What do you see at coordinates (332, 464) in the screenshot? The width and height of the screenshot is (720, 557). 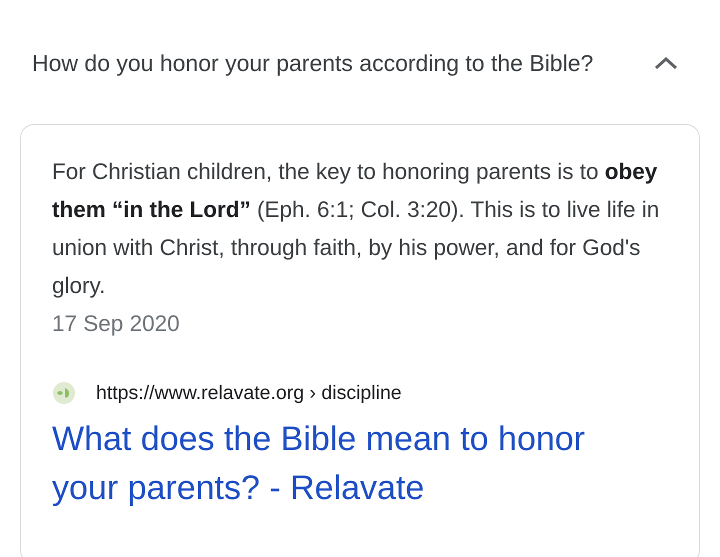 I see `result-title-link: What does the Bible mean to honor your parents? - Relavate` at bounding box center [332, 464].